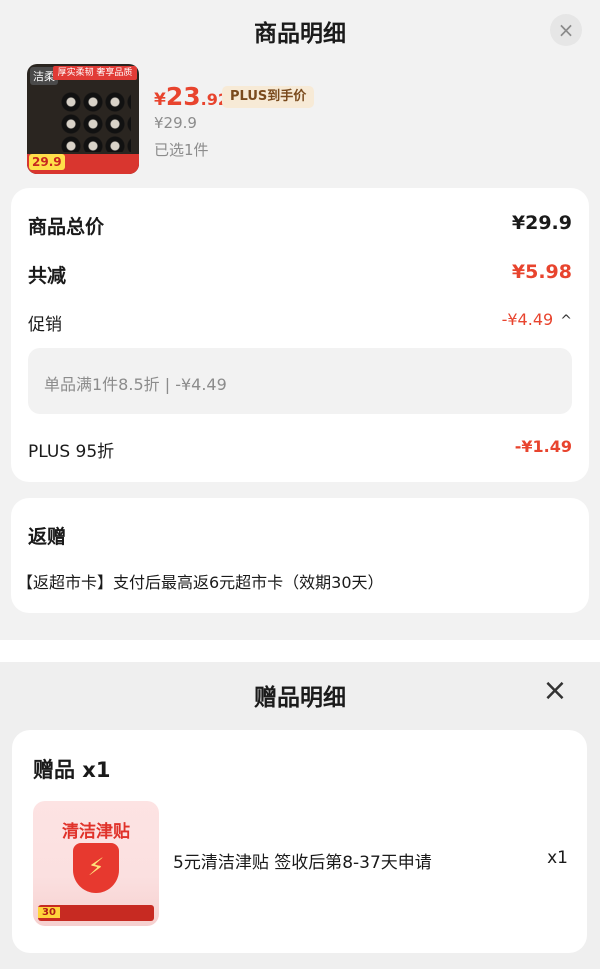 The image size is (600, 969). Describe the element at coordinates (47, 162) in the screenshot. I see `thumbnail-price-tag: 29.9` at that location.